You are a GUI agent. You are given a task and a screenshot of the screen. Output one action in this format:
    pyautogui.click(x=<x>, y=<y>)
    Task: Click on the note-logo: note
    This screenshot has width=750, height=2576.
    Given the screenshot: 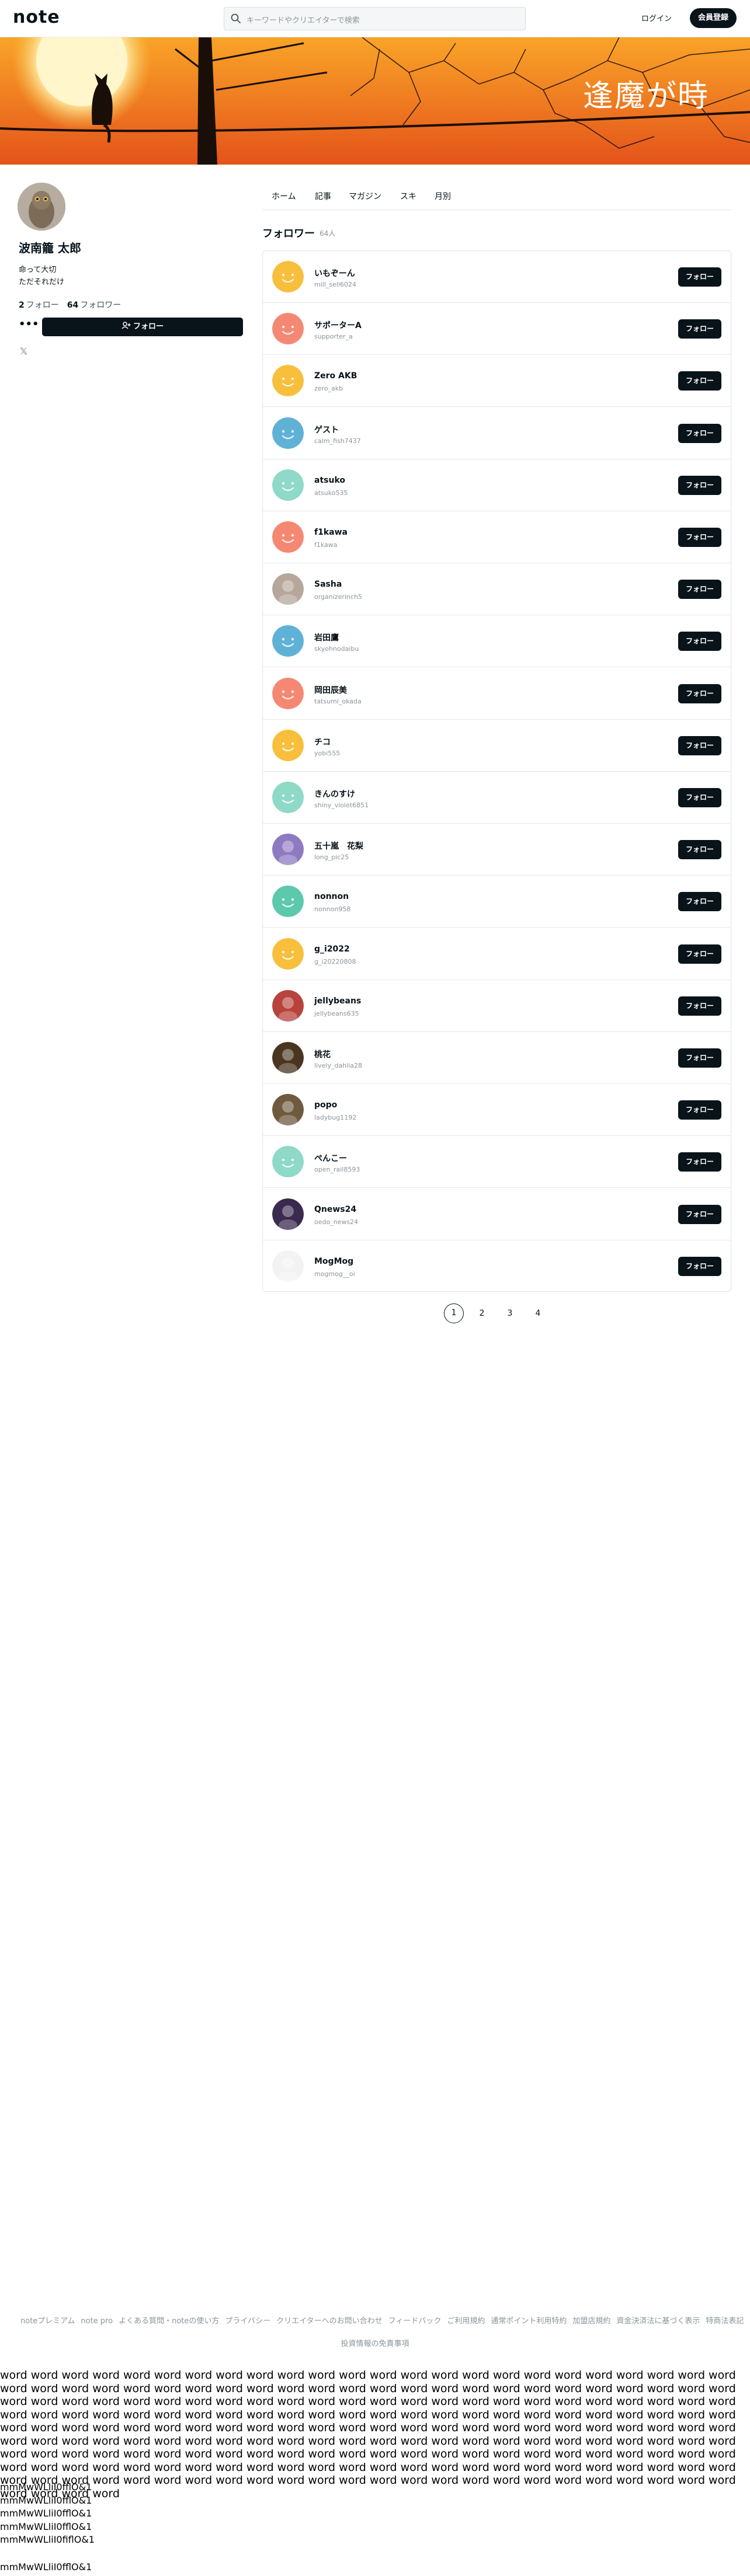 What is the action you would take?
    pyautogui.click(x=36, y=17)
    